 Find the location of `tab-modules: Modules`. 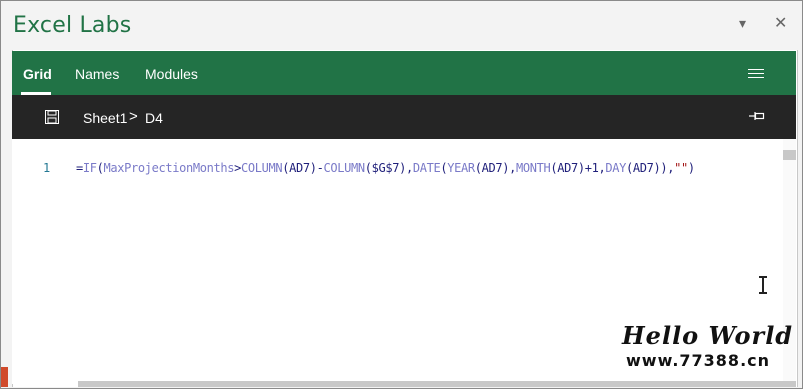

tab-modules: Modules is located at coordinates (171, 74).